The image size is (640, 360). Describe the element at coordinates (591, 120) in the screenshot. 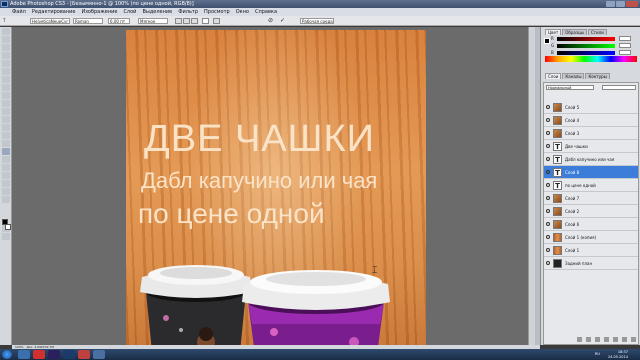

I see `layer-row: Слой 4` at that location.